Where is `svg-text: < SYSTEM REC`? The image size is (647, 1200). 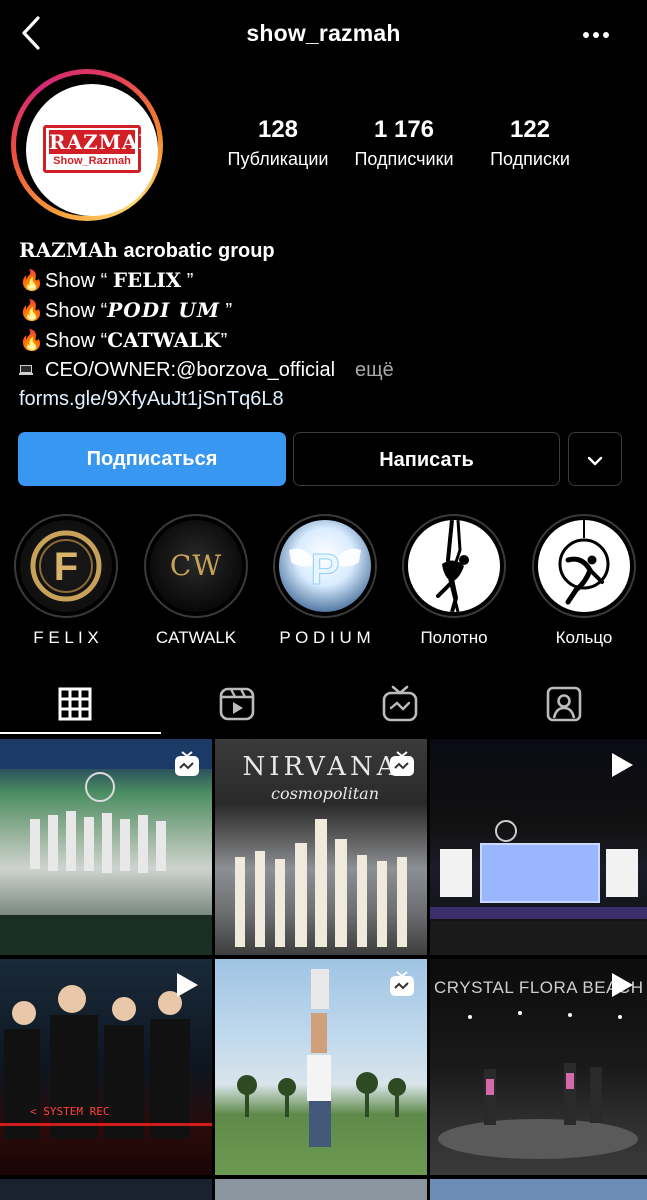 svg-text: < SYSTEM REC is located at coordinates (69, 1111).